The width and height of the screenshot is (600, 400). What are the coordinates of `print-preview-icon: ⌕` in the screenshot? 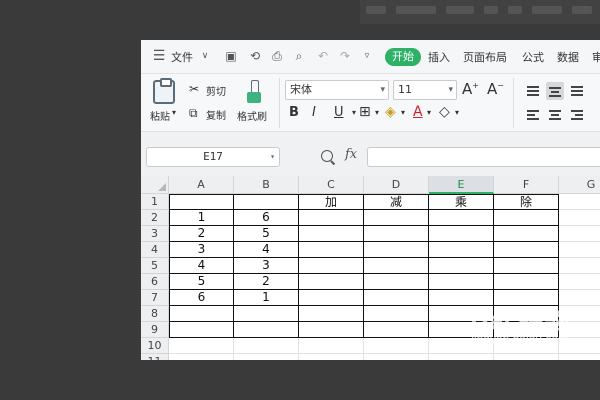 It's located at (299, 56).